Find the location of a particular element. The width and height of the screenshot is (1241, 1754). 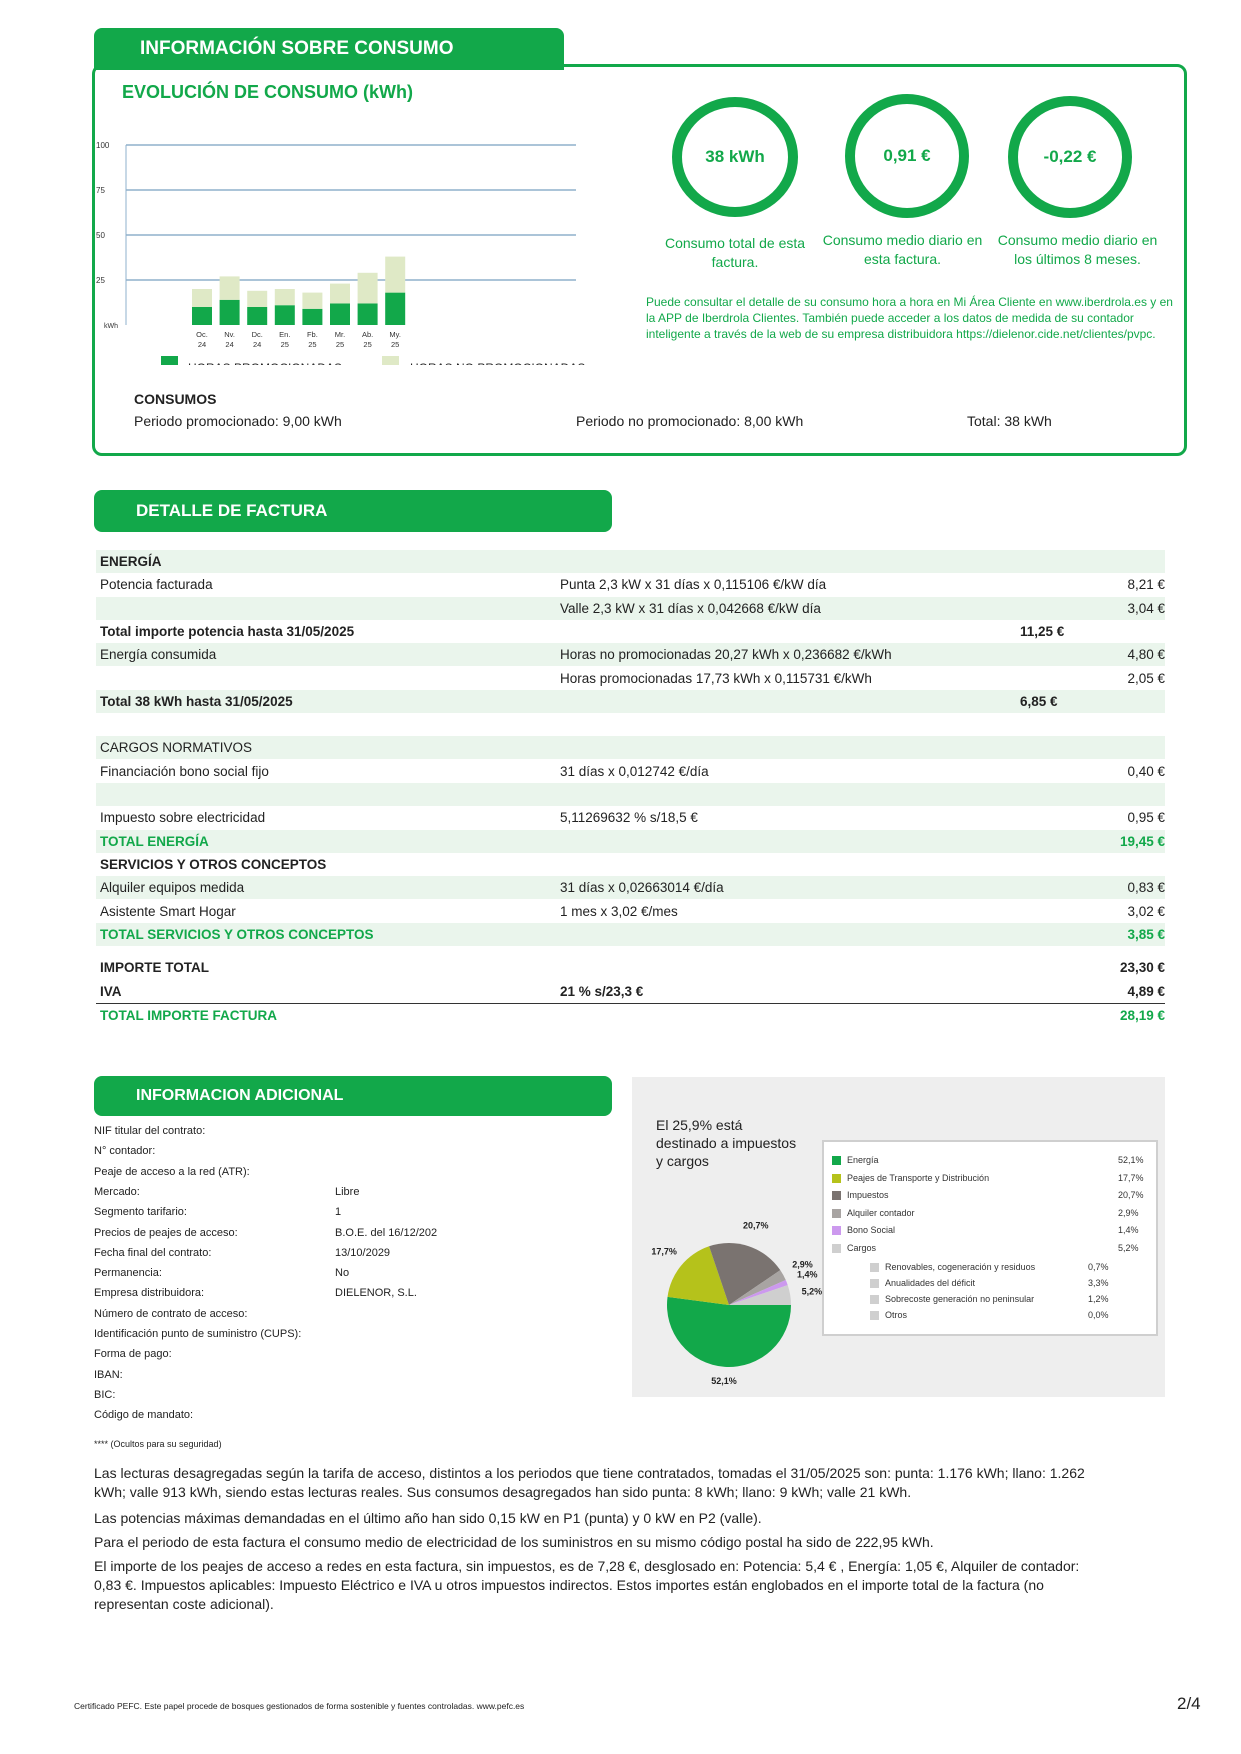

info-value: Libre is located at coordinates (347, 1191).